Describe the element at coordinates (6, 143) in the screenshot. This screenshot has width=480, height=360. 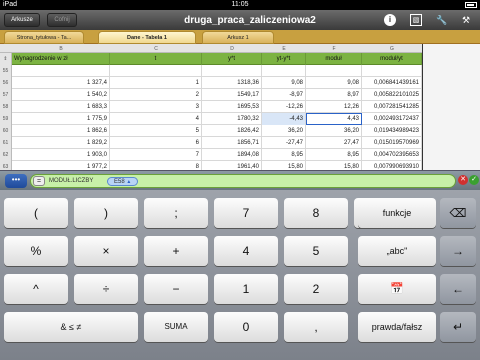
I see `row-number: 61` at that location.